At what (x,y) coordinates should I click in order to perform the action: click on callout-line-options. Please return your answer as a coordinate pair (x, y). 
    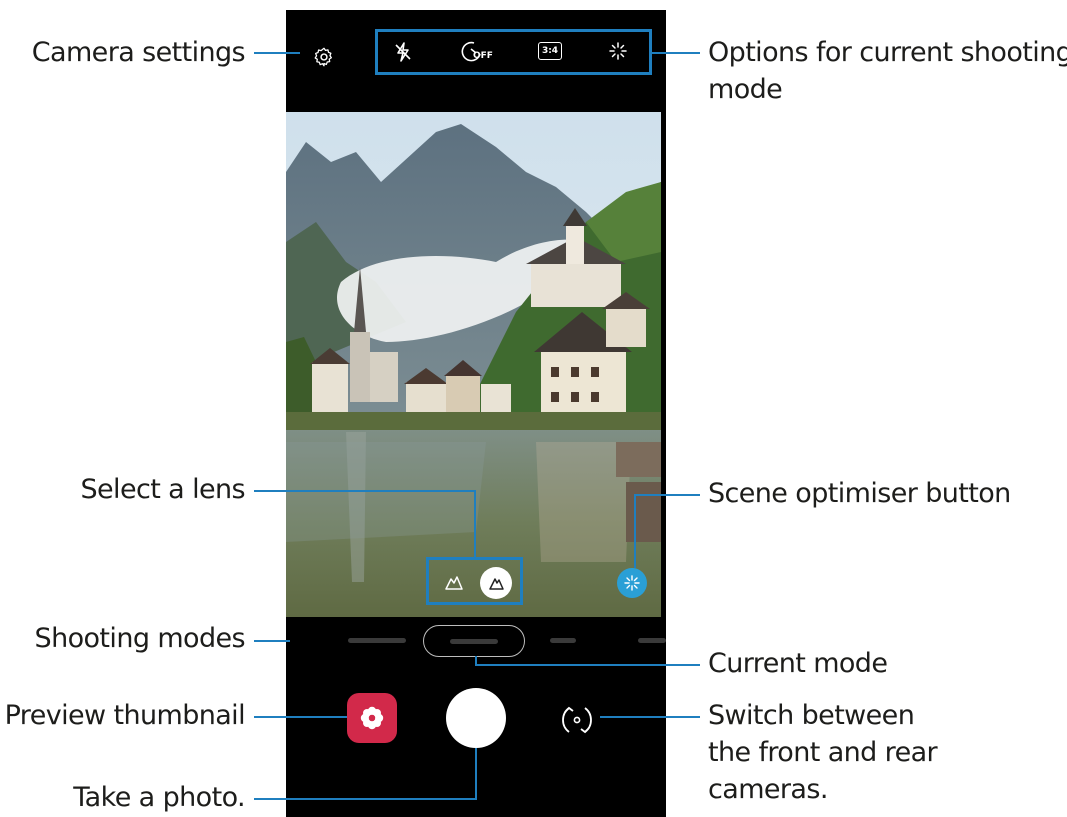
    Looking at the image, I should click on (676, 53).